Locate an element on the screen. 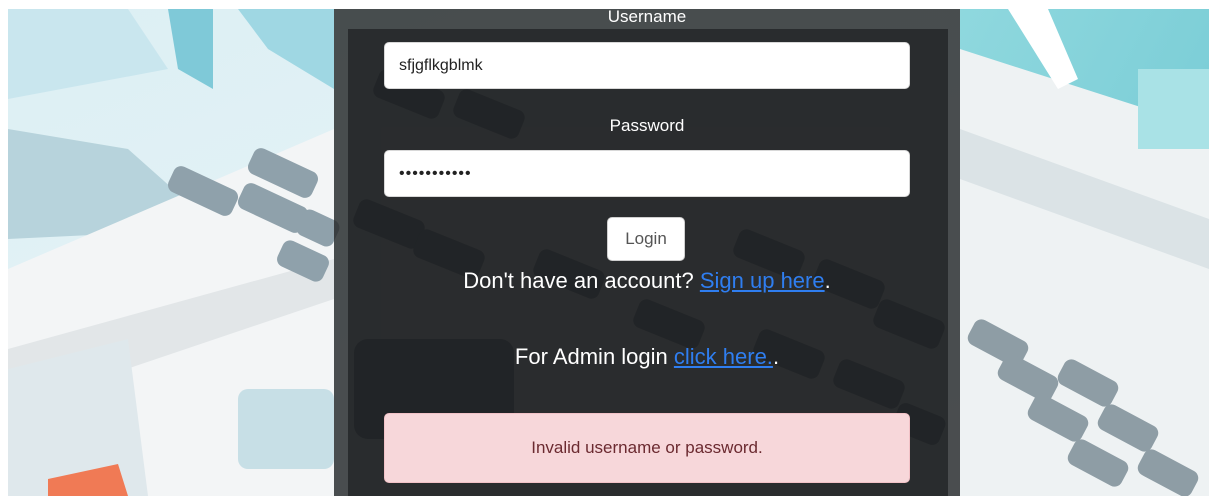 This screenshot has height=496, width=1209. signup-link: Sign up here is located at coordinates (762, 280).